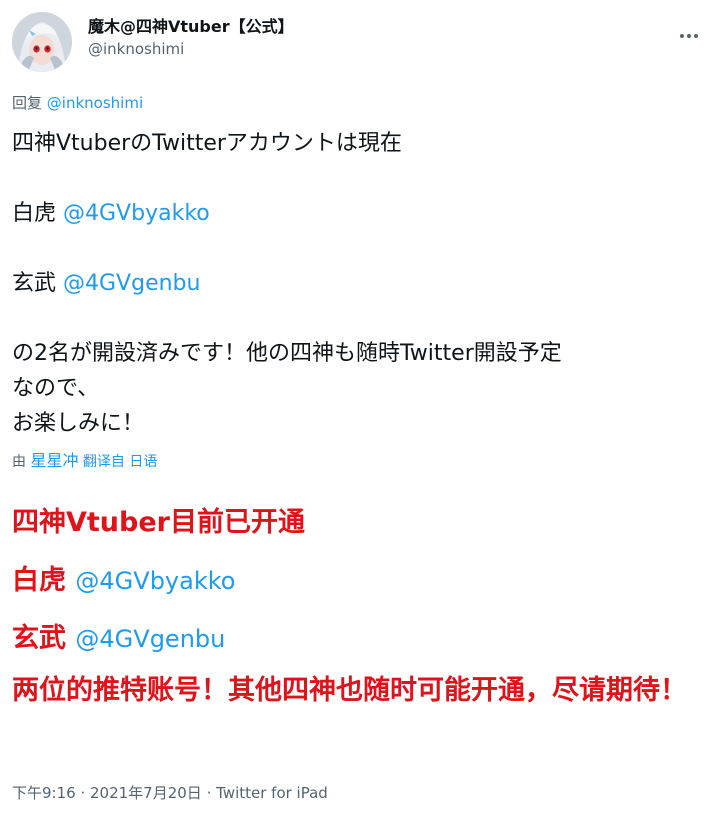  I want to click on more-options-button, so click(689, 36).